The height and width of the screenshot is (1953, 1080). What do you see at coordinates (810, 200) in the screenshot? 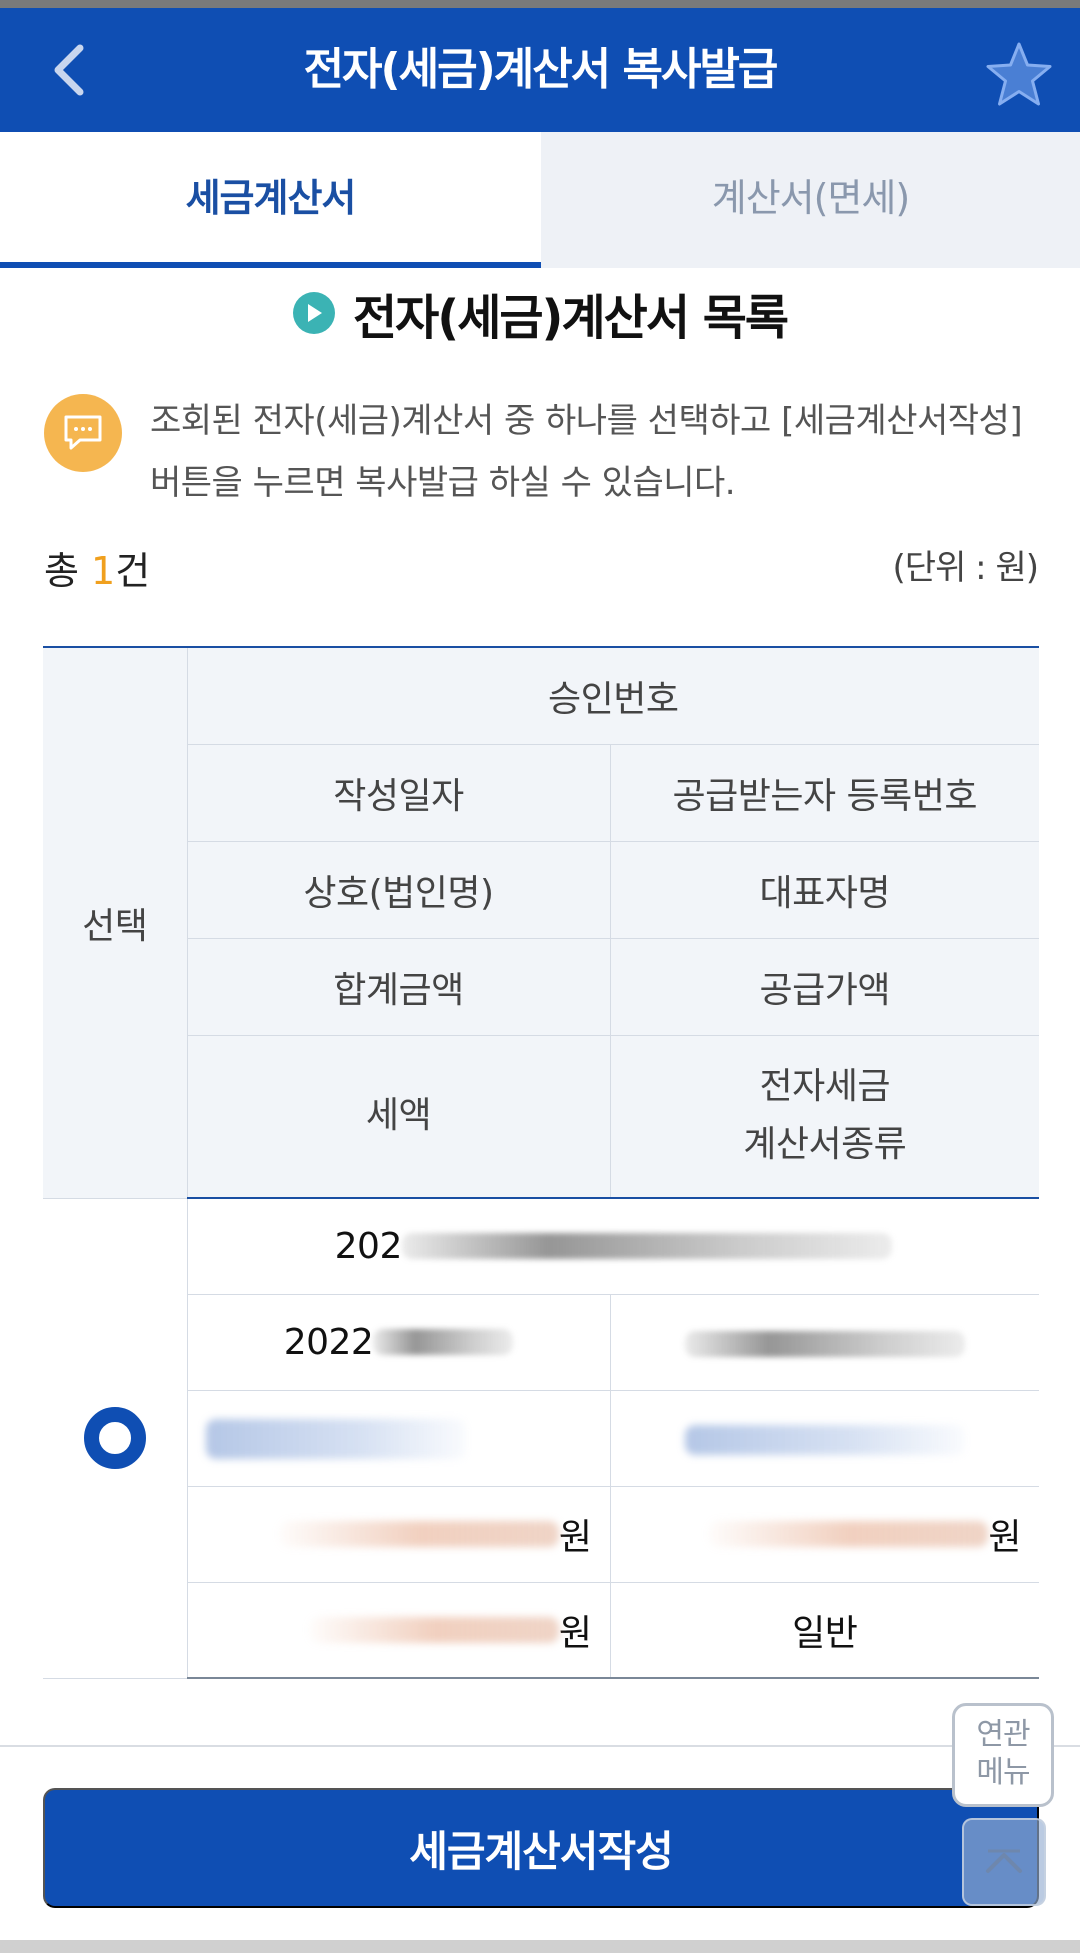
I see `tab-invoice-tax-exempt: 계산서(면세)` at bounding box center [810, 200].